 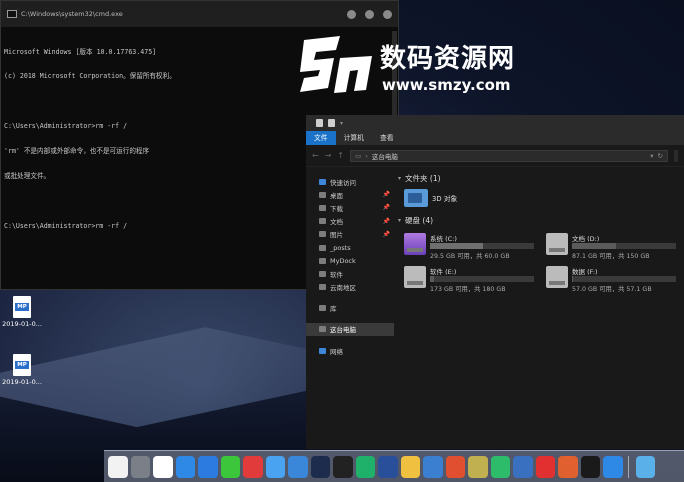 What do you see at coordinates (387, 14) in the screenshot?
I see `close-button` at bounding box center [387, 14].